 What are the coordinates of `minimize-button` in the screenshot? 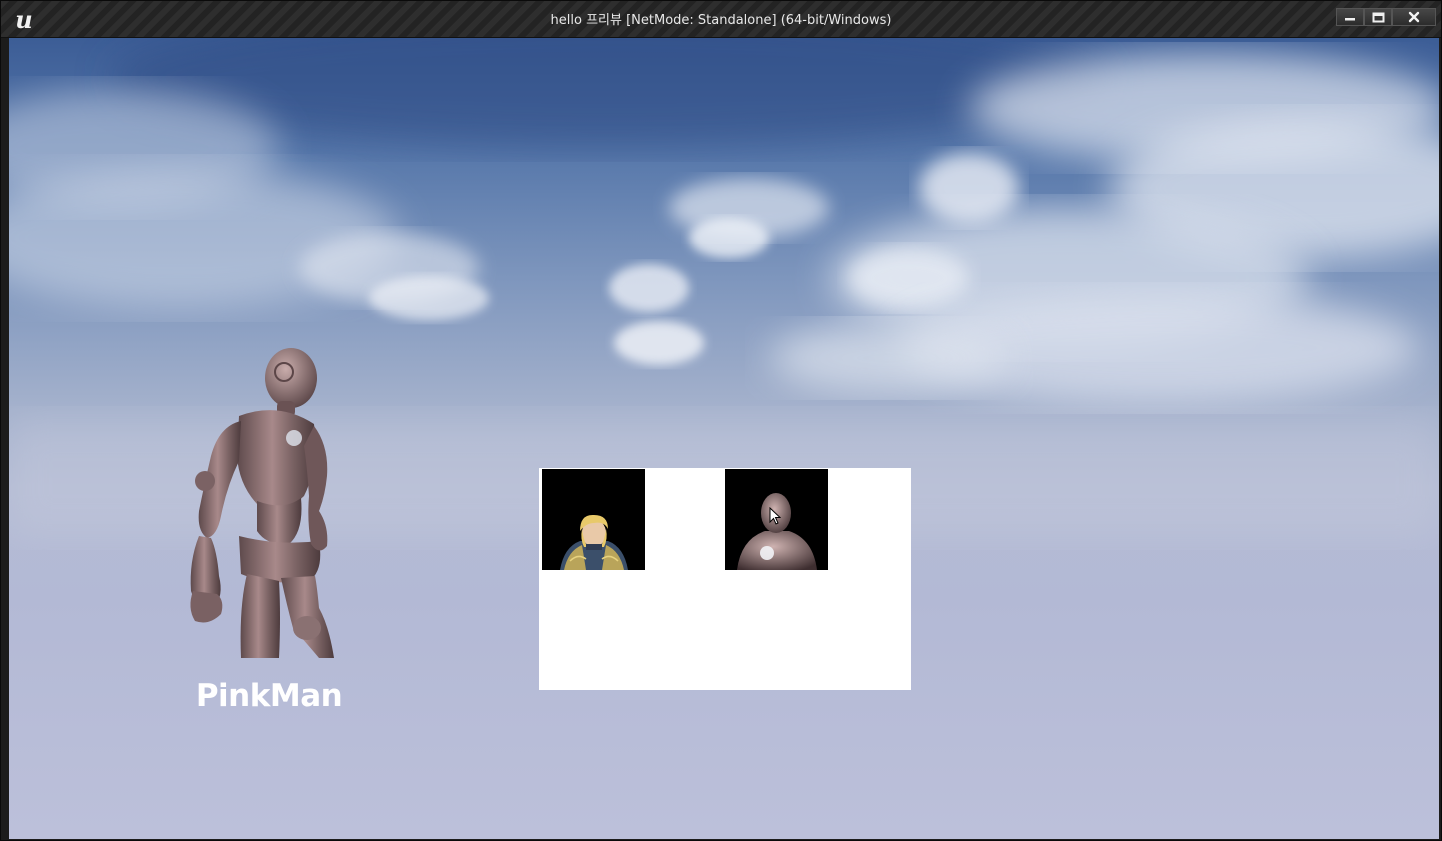 It's located at (1350, 17).